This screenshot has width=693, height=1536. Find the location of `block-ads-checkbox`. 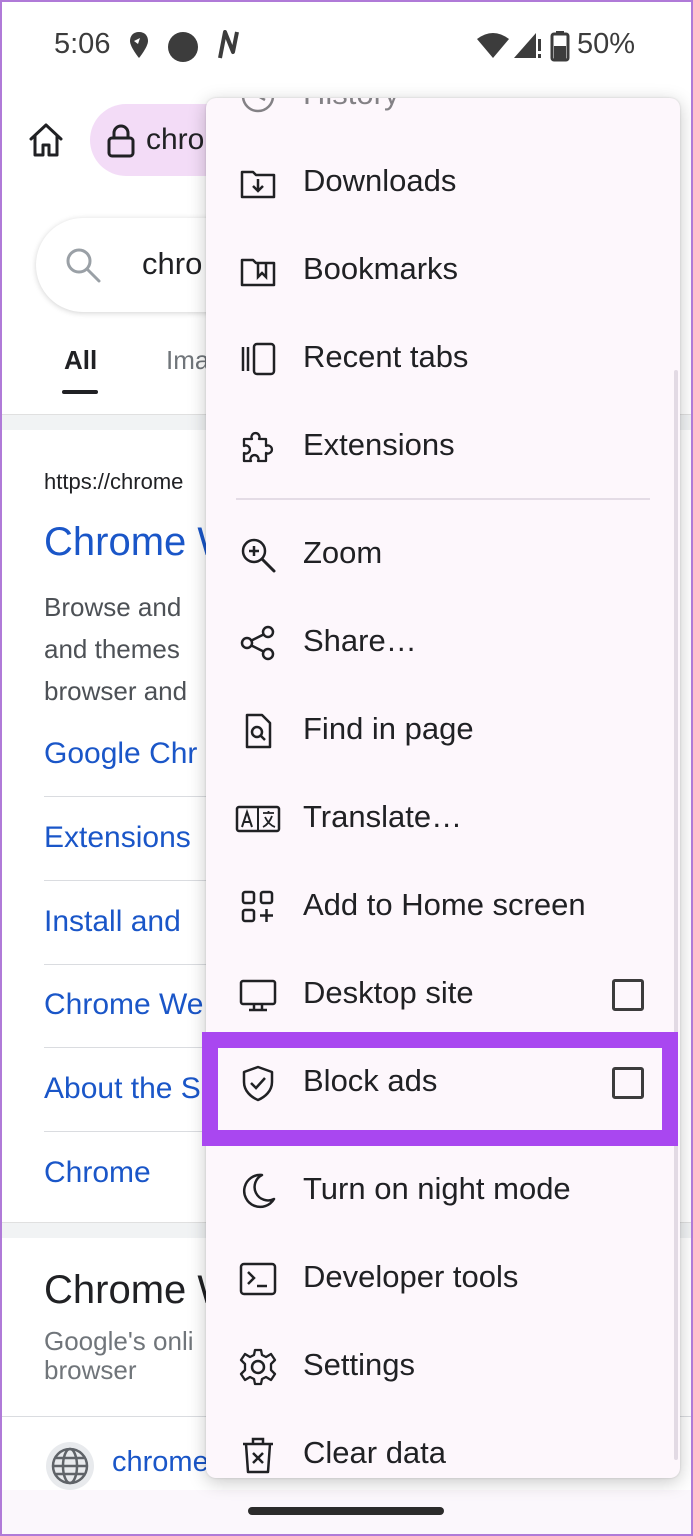

block-ads-checkbox is located at coordinates (628, 1083).